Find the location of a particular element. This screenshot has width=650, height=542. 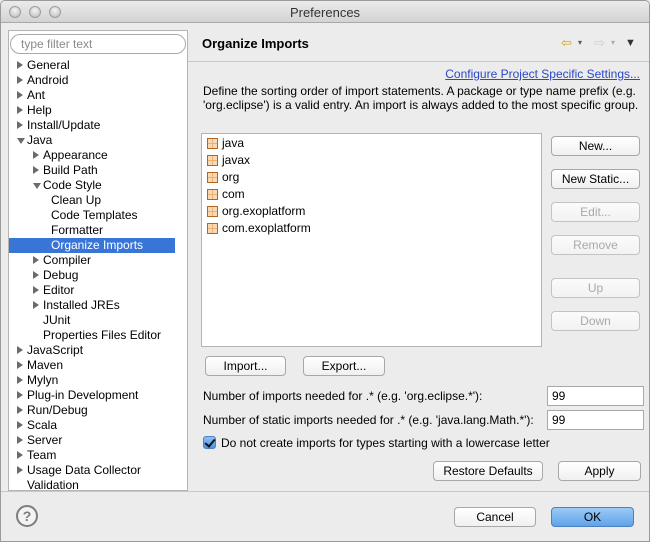

tree-item: Build Path is located at coordinates (98, 170).